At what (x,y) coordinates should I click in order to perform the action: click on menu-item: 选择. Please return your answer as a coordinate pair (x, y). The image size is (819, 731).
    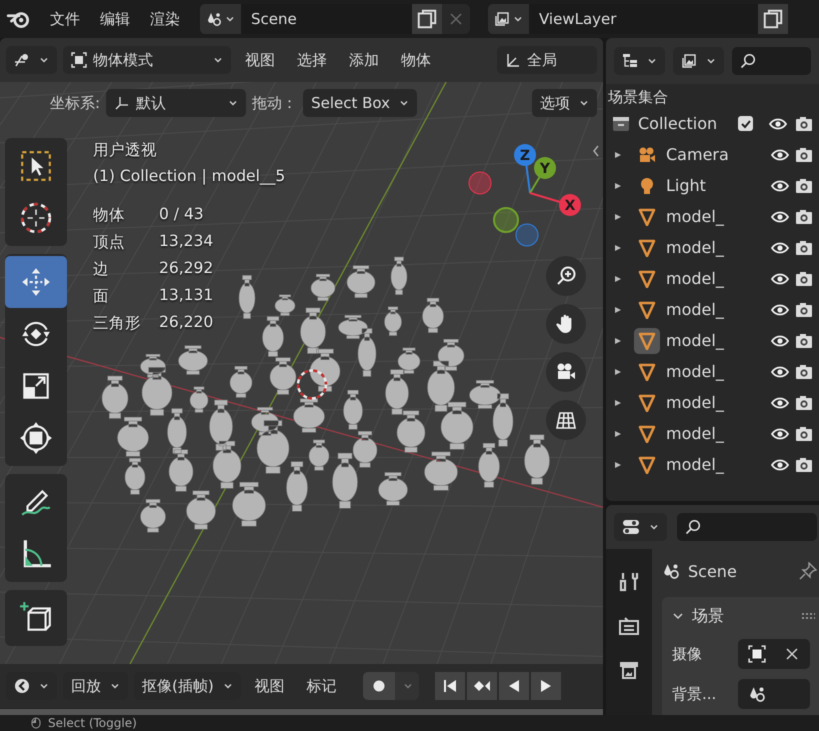
    Looking at the image, I should click on (312, 60).